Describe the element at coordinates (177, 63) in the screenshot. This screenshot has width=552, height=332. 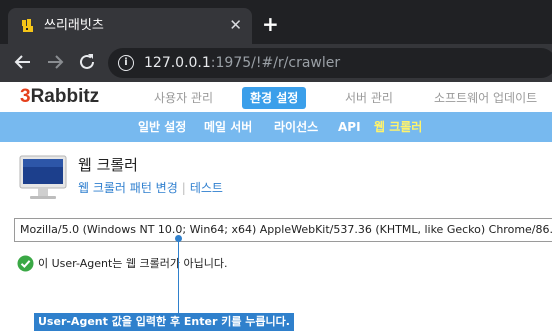
I see `url-host: 127.0.0.1` at that location.